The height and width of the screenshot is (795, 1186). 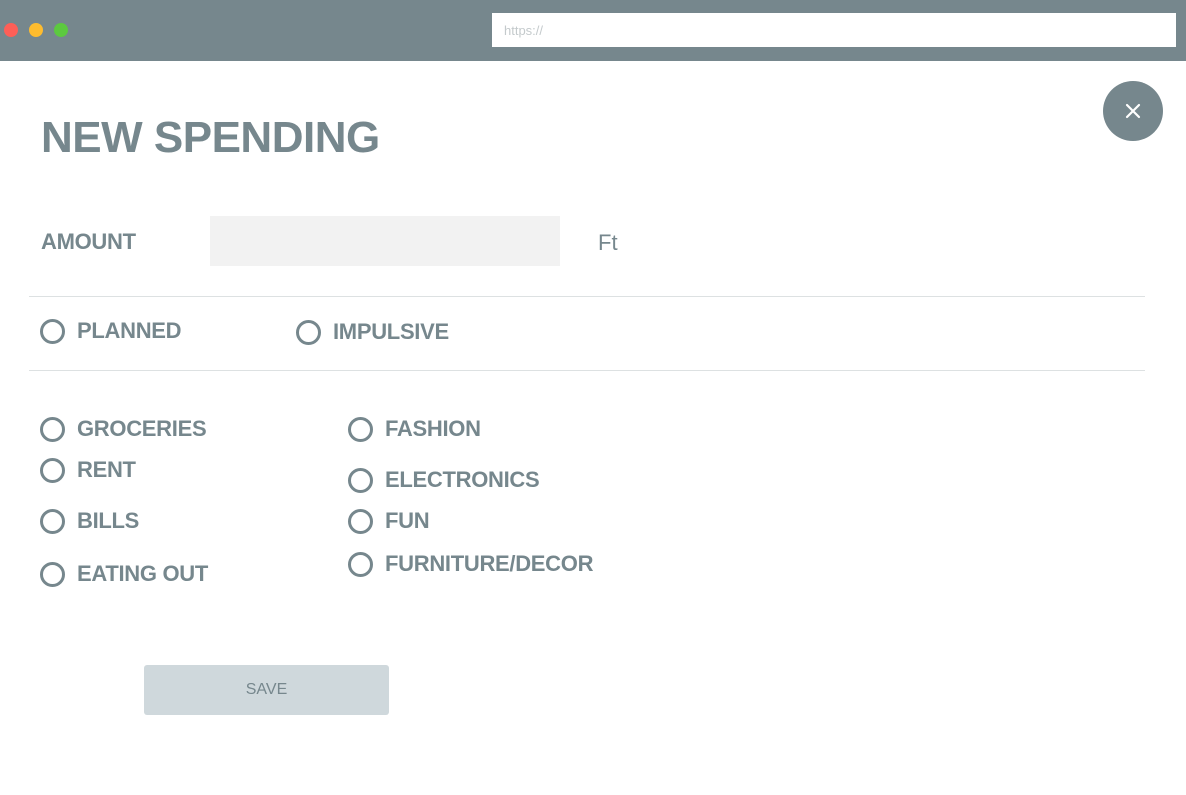 What do you see at coordinates (489, 563) in the screenshot?
I see `radio-label: FURNITURE/DECOR` at bounding box center [489, 563].